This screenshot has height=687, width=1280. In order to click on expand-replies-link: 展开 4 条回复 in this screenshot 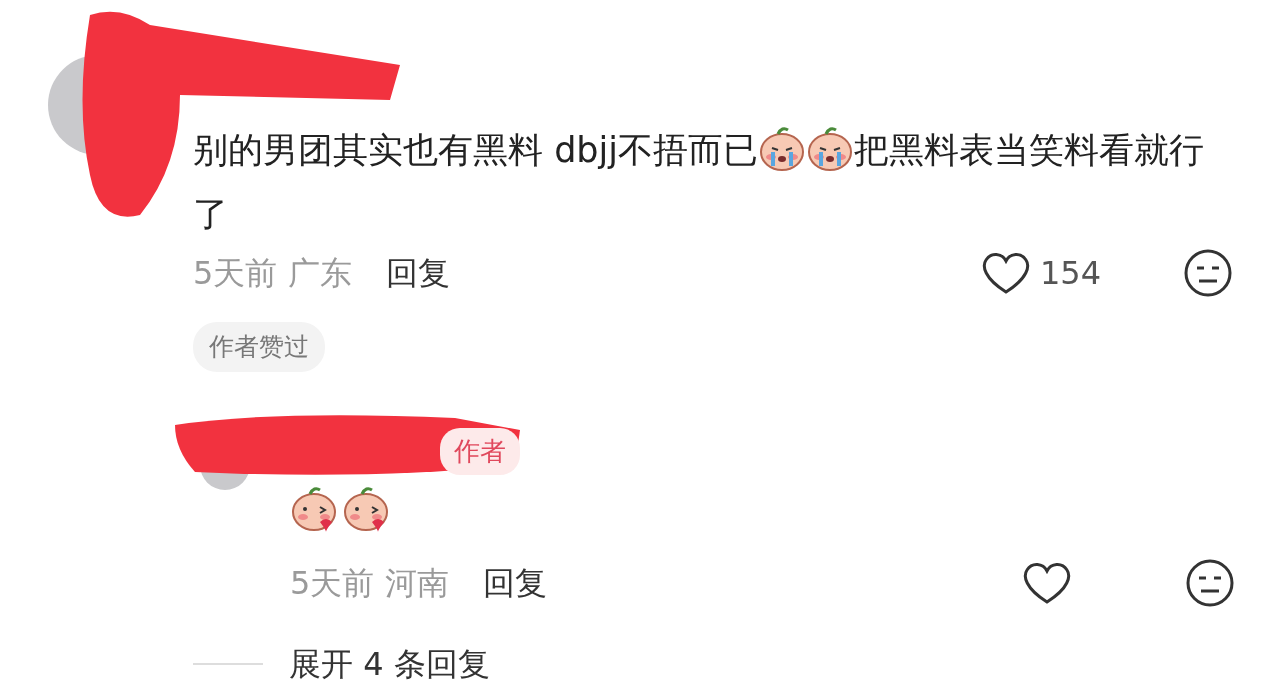, I will do `click(389, 663)`.